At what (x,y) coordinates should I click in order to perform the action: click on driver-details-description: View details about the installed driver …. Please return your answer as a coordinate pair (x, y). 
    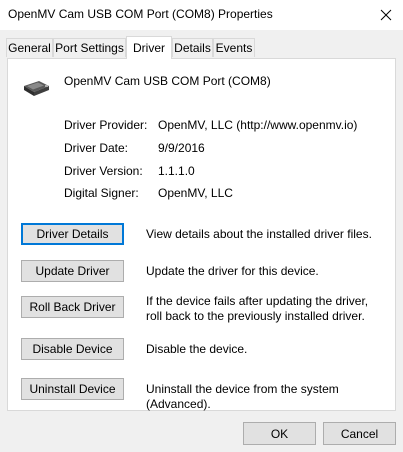
    Looking at the image, I should click on (259, 234).